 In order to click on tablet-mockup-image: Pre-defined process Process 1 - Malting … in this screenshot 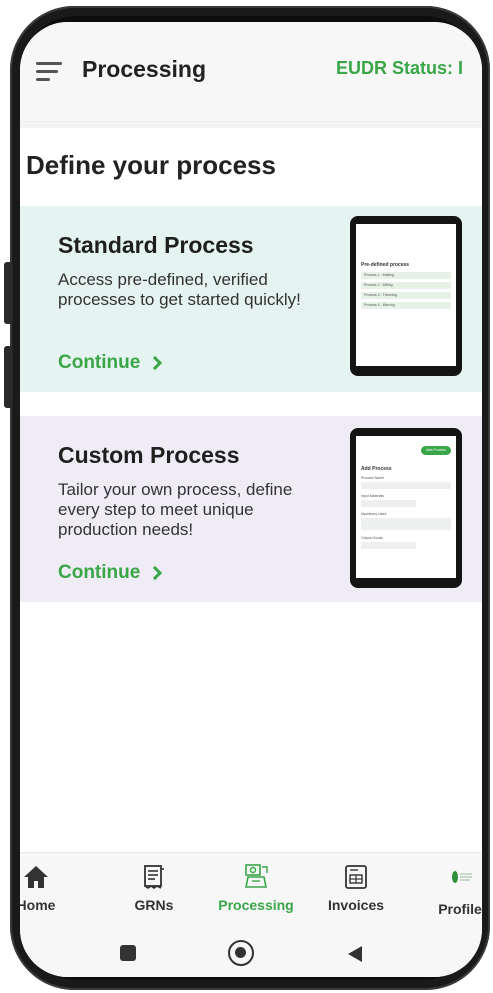, I will do `click(406, 296)`.